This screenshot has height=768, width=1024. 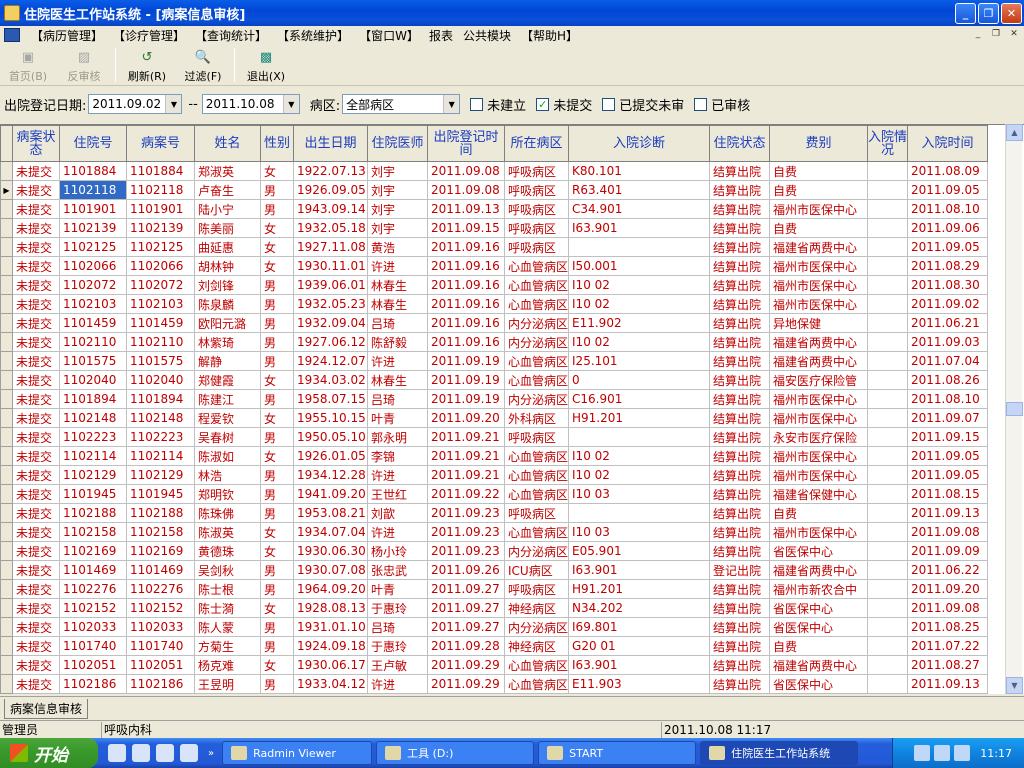 What do you see at coordinates (639, 361) in the screenshot?
I see `table-cell: I25.101` at bounding box center [639, 361].